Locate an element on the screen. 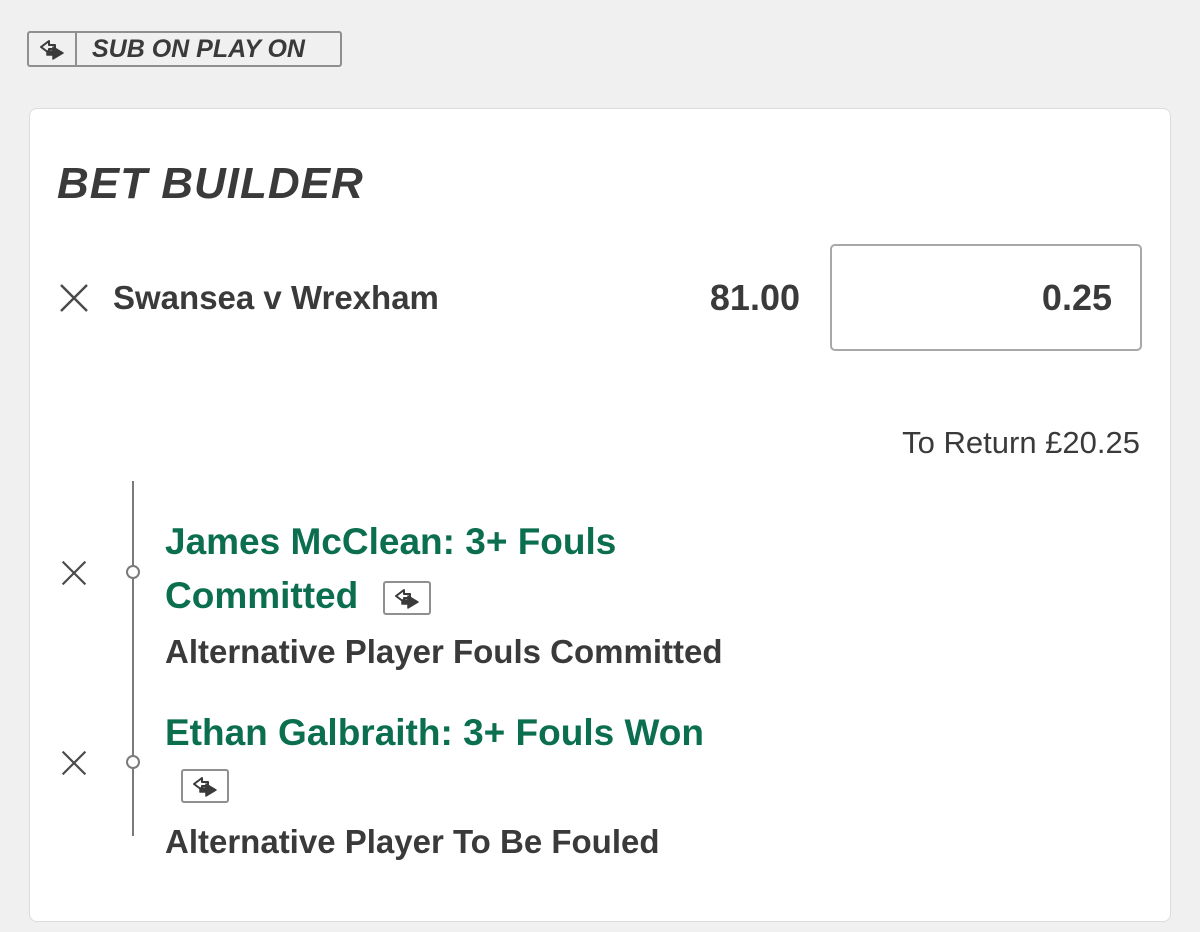 This screenshot has width=1200, height=932. to-return-text: To Return £20.25 is located at coordinates (1021, 442).